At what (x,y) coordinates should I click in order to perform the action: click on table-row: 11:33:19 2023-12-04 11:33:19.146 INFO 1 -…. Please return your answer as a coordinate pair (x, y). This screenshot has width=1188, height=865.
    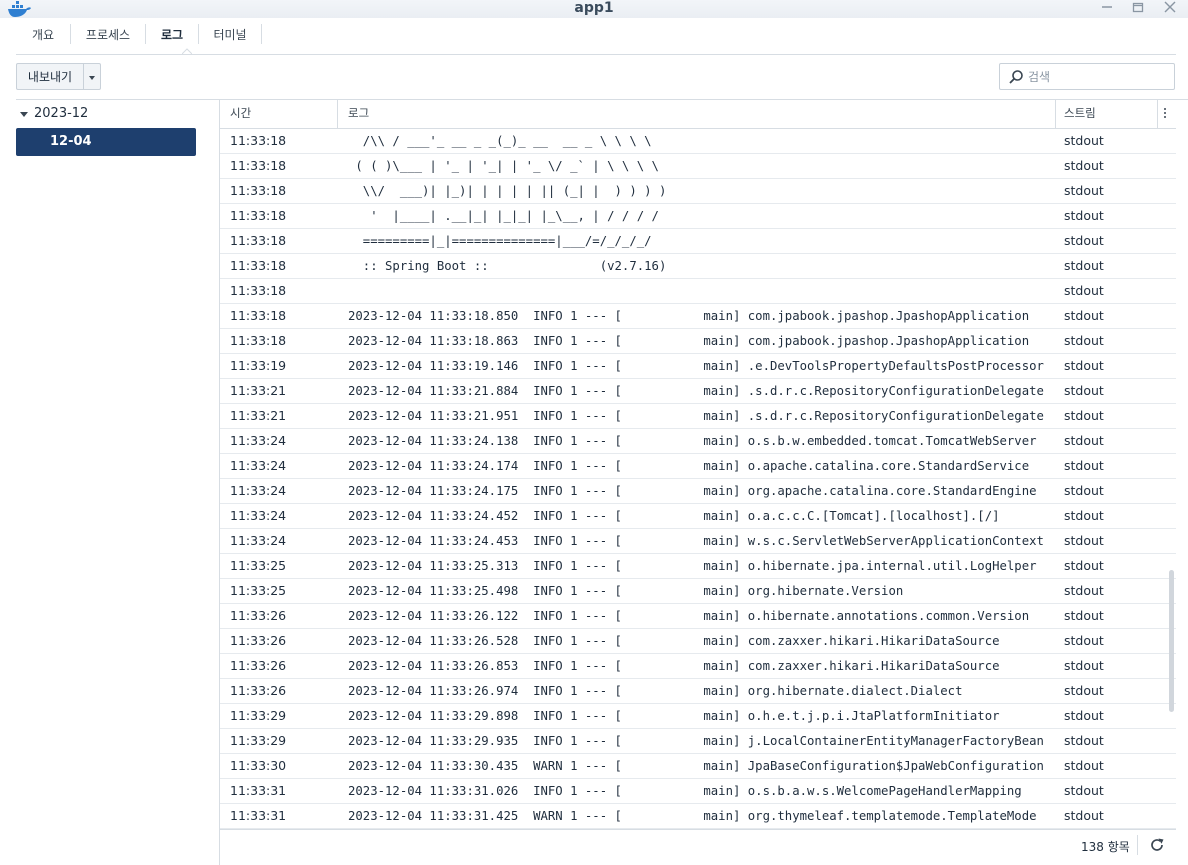
    Looking at the image, I should click on (698, 366).